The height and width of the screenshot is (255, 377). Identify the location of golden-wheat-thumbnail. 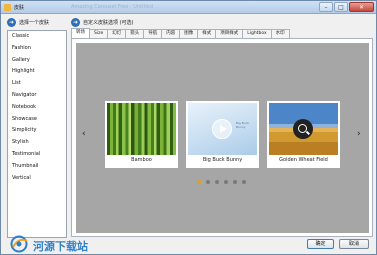
(303, 129).